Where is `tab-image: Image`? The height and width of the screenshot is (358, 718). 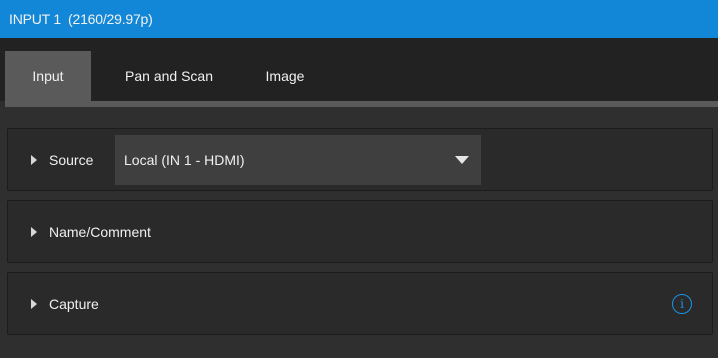
tab-image: Image is located at coordinates (285, 76).